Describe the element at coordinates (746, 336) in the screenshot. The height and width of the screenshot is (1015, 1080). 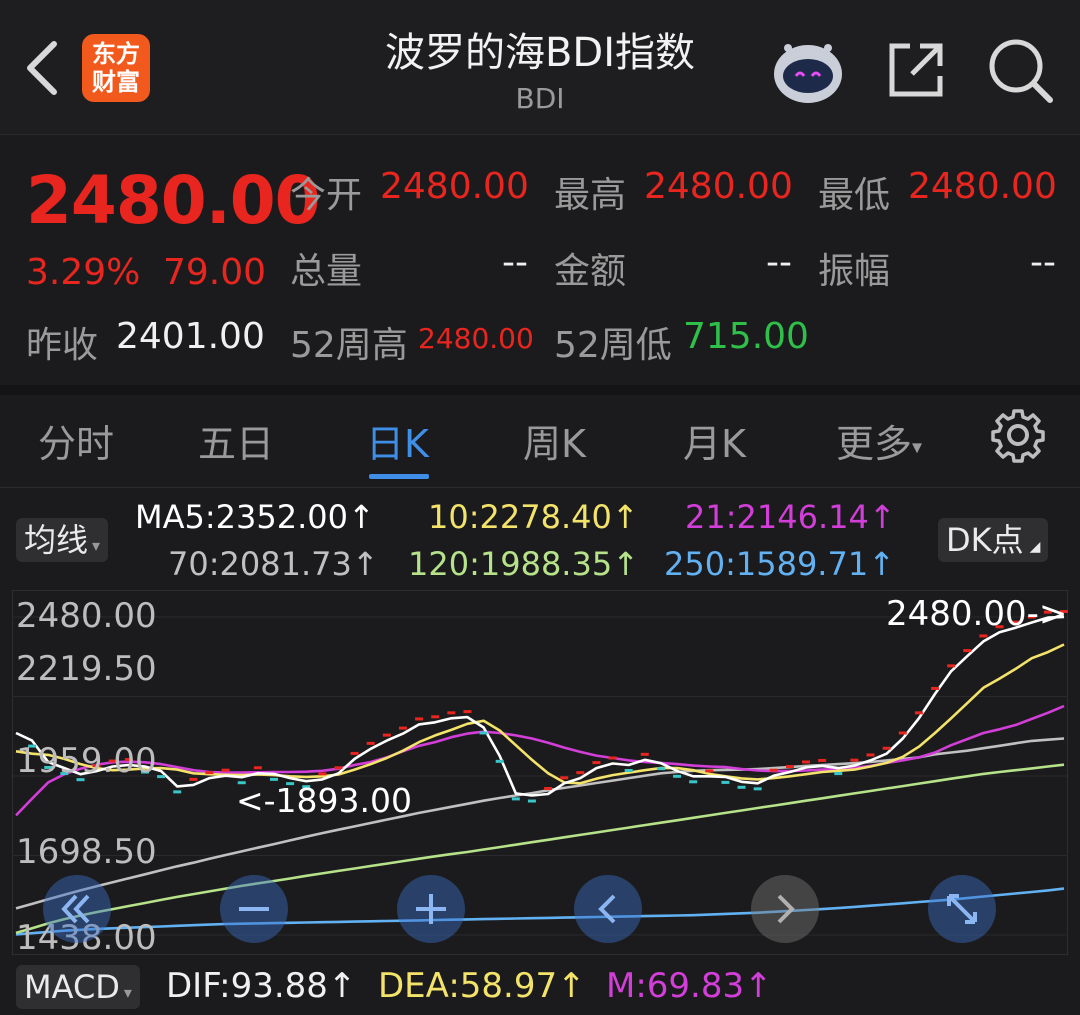
I see `week52-low-value: 715.00` at that location.